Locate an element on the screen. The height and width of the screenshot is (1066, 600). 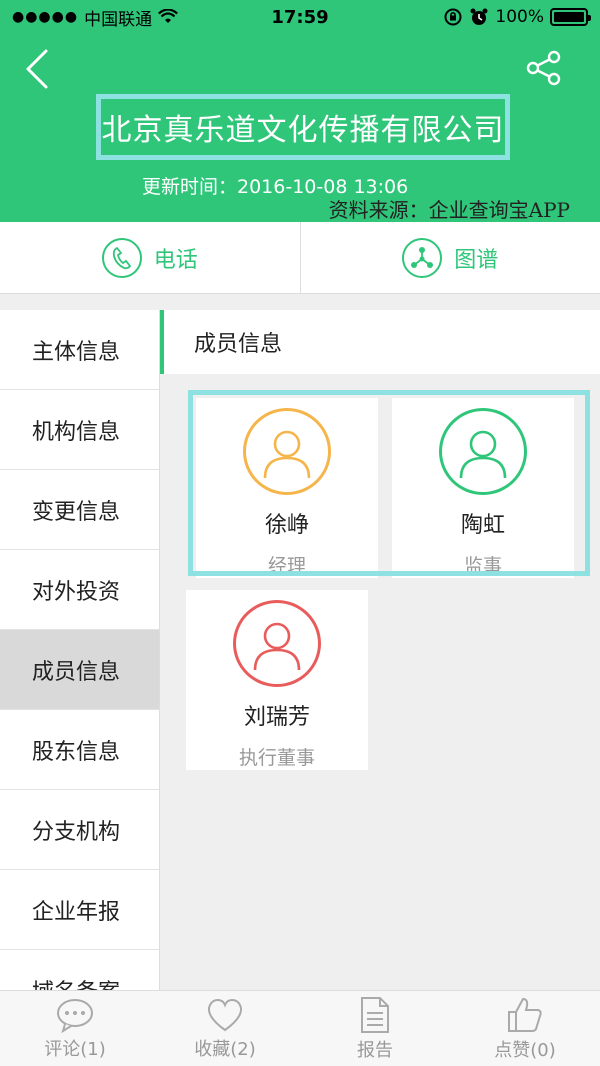
report-icon is located at coordinates (375, 1014).